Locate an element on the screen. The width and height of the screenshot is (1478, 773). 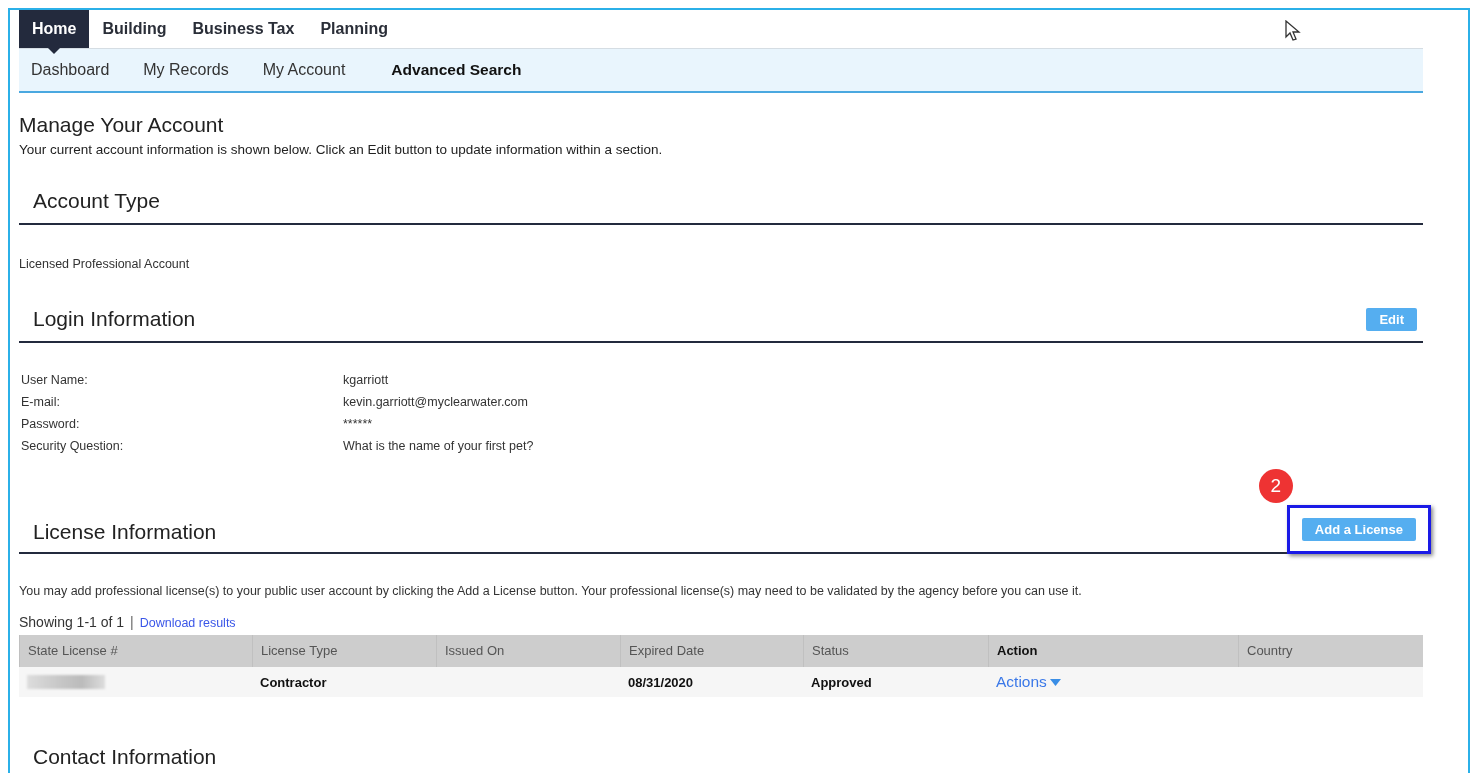
table-cell: 08/31/2020 is located at coordinates (661, 682).